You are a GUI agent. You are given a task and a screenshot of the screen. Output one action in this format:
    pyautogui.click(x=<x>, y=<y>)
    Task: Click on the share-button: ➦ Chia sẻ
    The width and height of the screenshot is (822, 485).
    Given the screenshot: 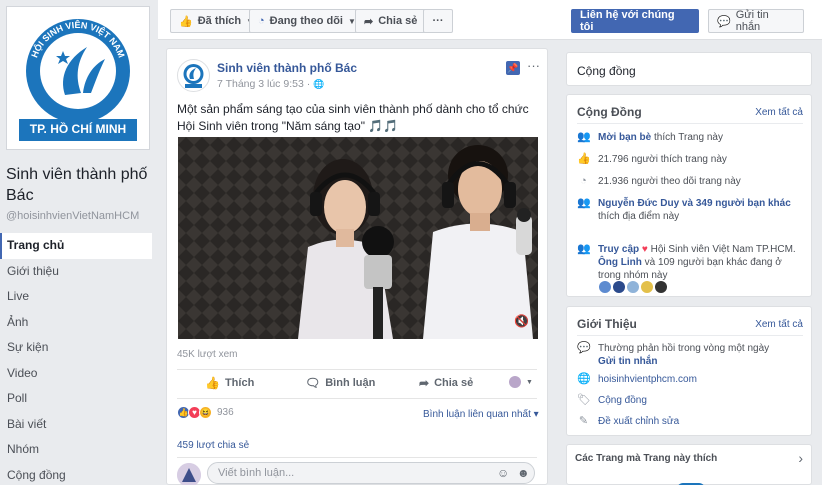 What is the action you would take?
    pyautogui.click(x=446, y=383)
    